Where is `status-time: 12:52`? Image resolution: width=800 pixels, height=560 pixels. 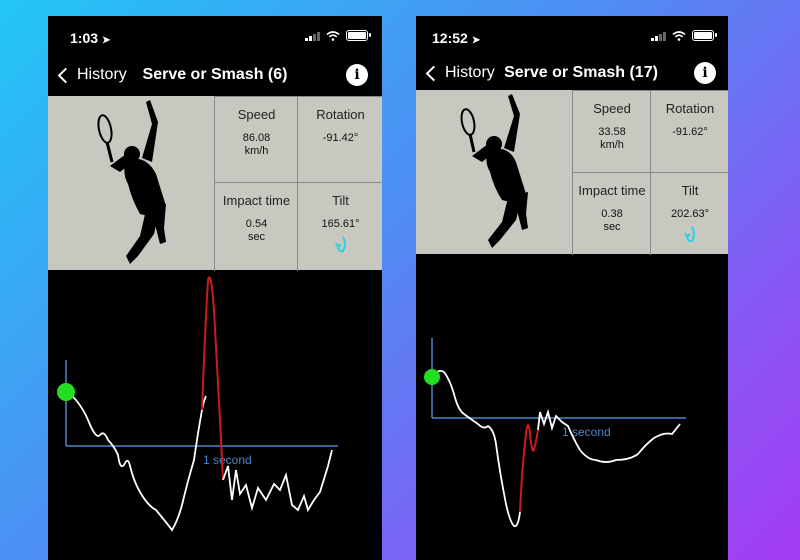
status-time: 12:52 is located at coordinates (450, 38).